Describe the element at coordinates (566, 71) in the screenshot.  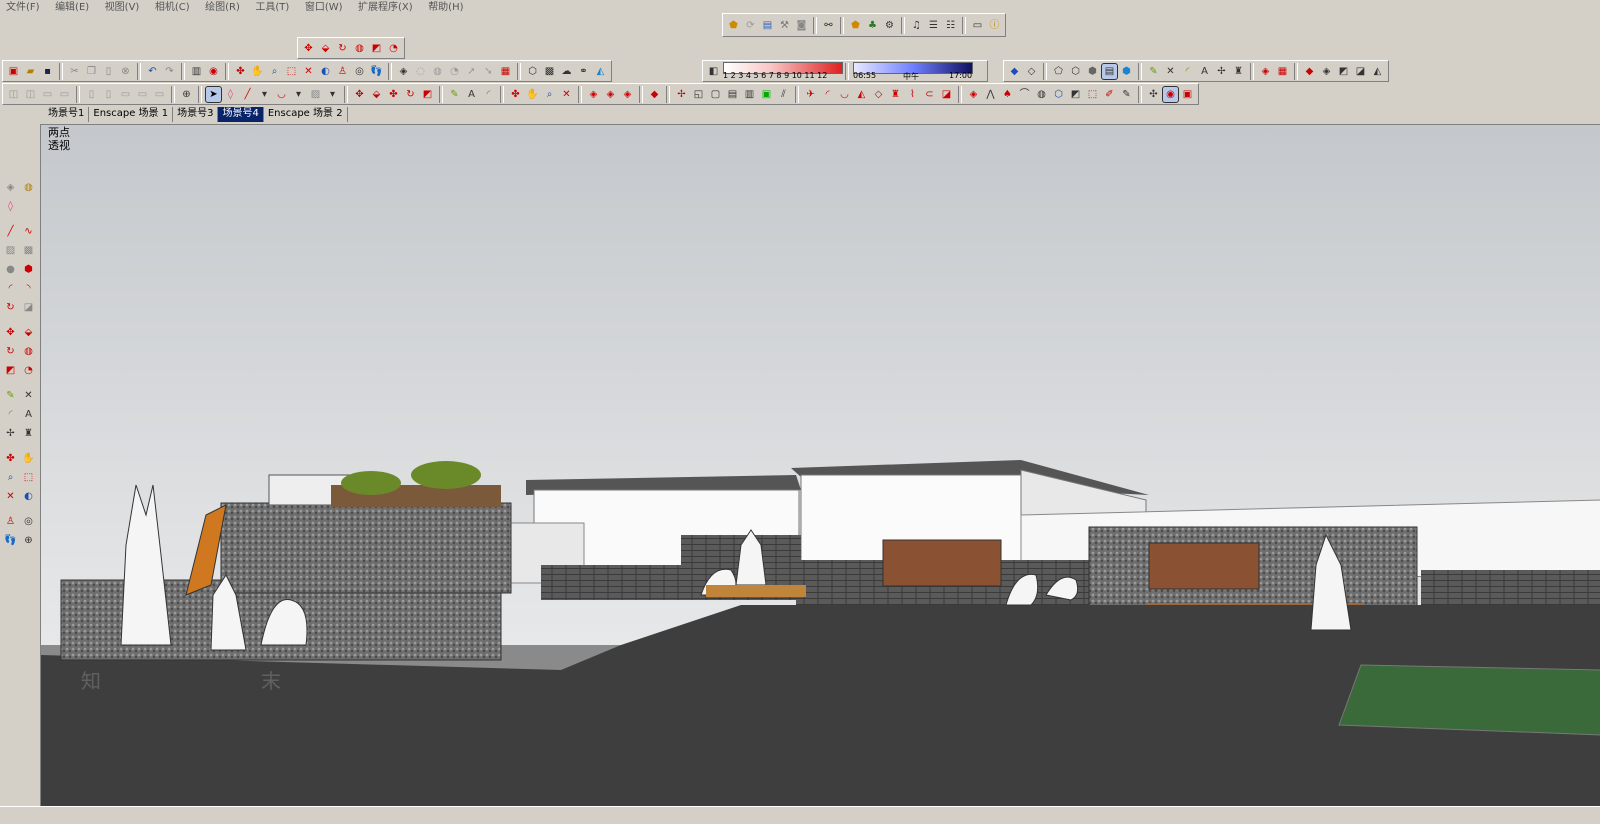
I see `cloud-icon: ☁` at that location.